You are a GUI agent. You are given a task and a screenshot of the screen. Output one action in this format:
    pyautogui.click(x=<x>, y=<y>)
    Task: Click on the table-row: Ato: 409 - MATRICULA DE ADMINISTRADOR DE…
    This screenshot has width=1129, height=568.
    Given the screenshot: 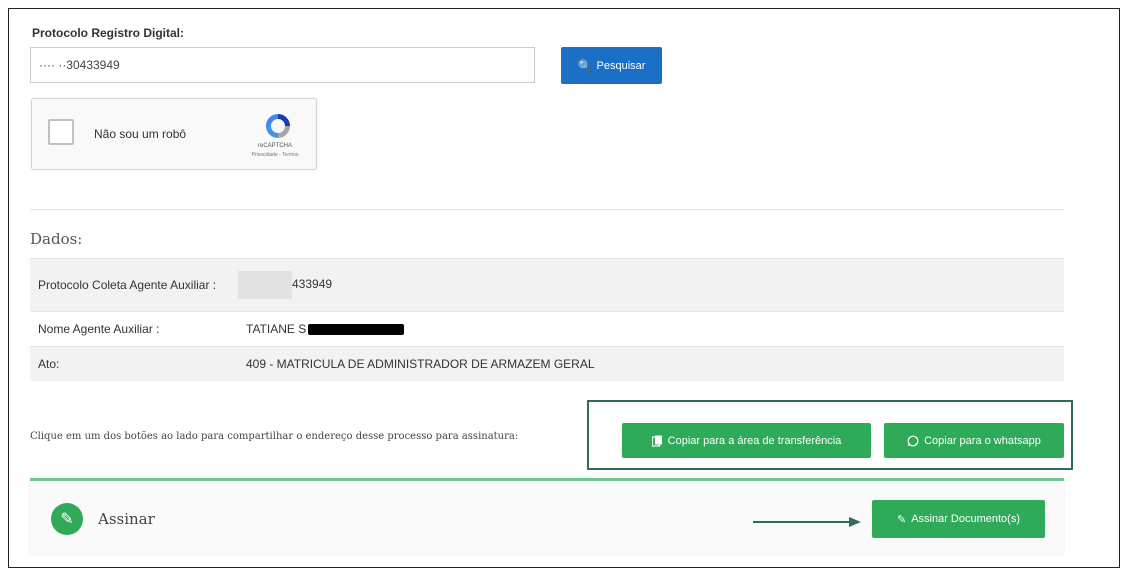 What is the action you would take?
    pyautogui.click(x=547, y=363)
    